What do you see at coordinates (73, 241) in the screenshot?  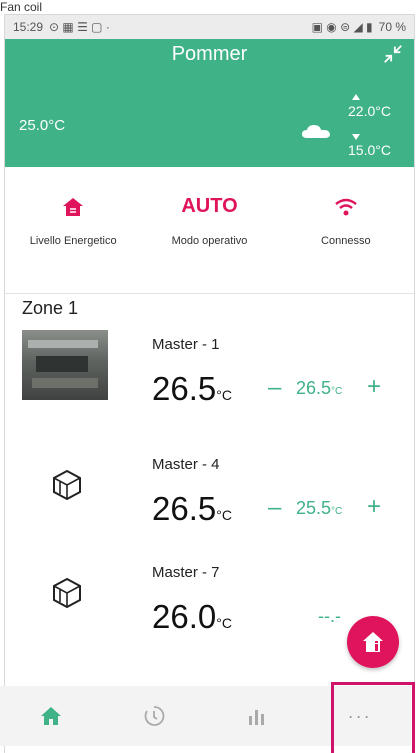 I see `energy-level-label: Livello Energetico` at bounding box center [73, 241].